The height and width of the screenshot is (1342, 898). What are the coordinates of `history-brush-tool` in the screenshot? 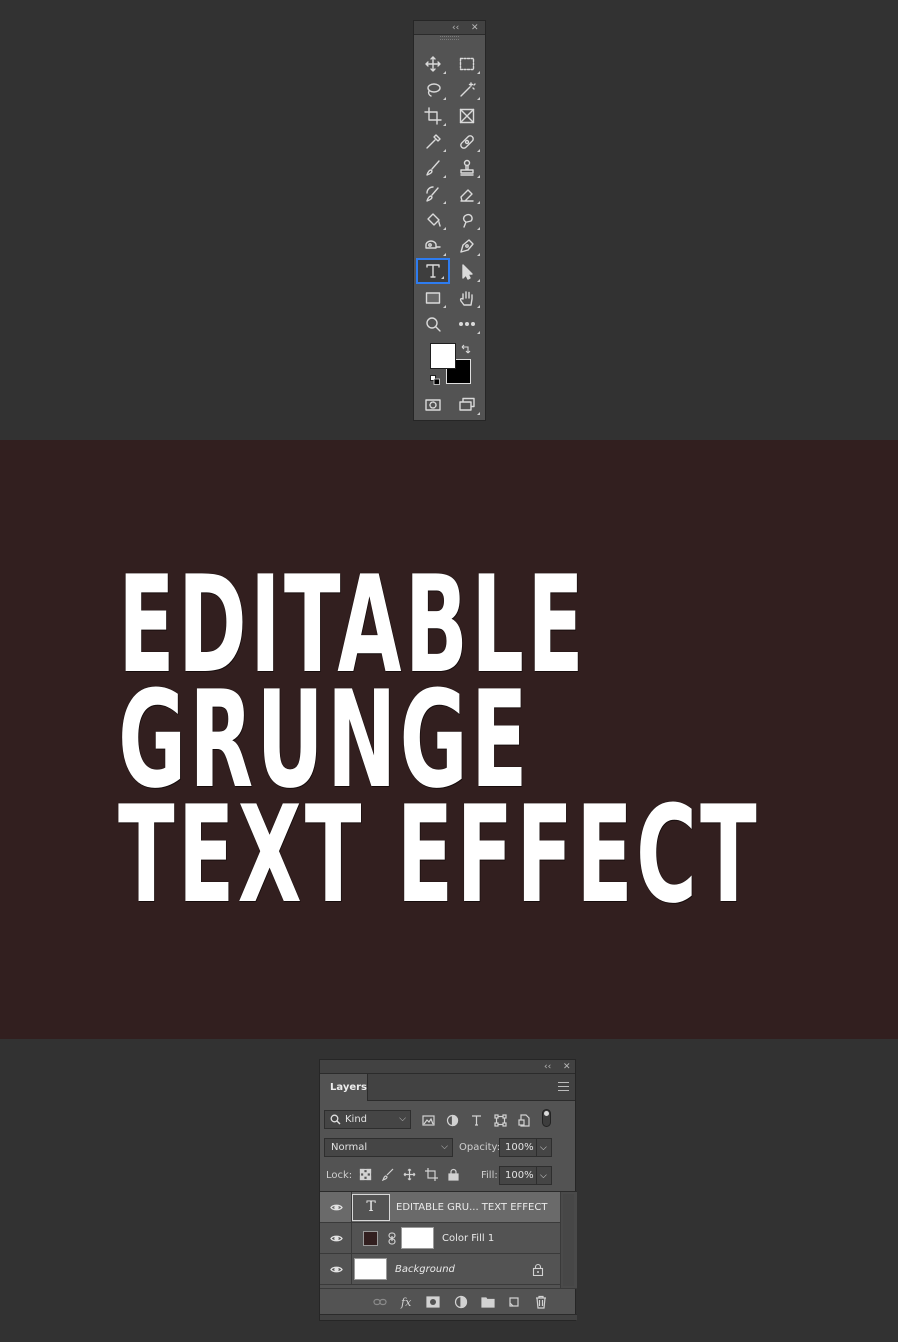 It's located at (433, 194).